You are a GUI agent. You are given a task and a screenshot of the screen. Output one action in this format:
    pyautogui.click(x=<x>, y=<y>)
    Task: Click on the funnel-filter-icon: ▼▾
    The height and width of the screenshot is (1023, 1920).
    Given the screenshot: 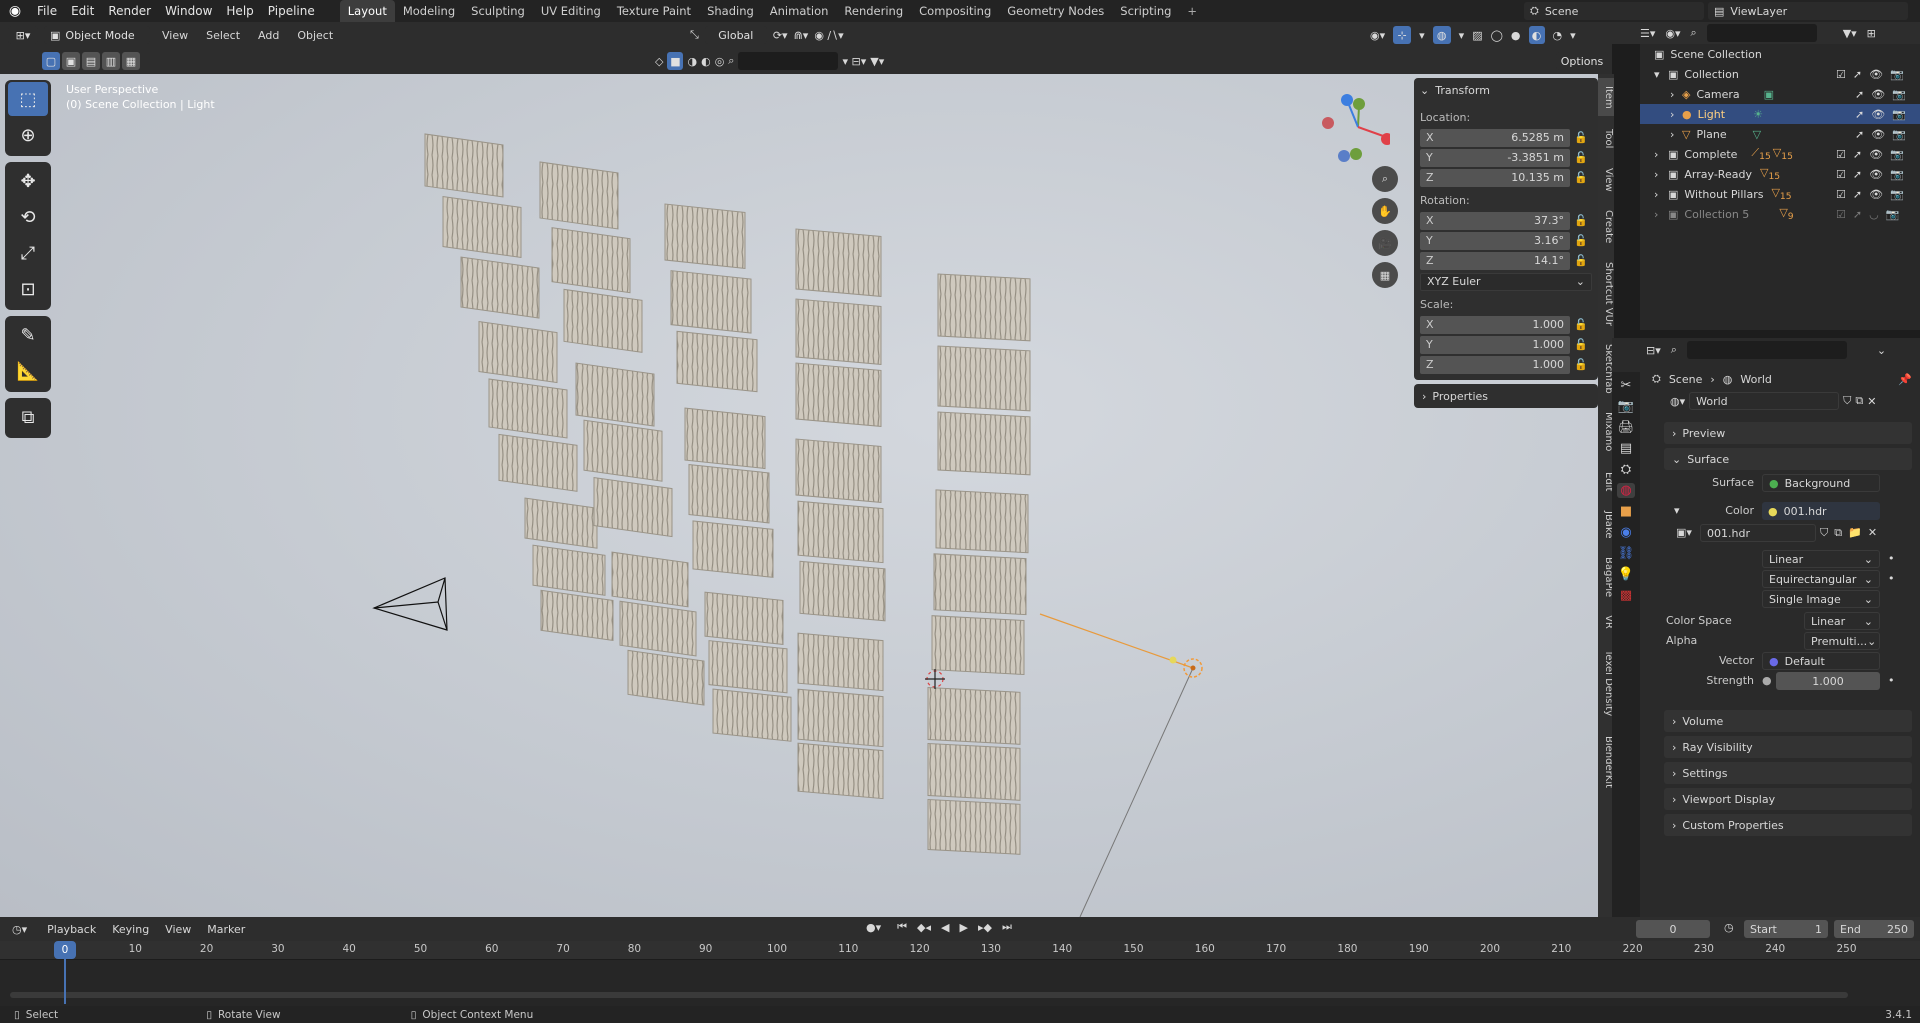 What is the action you would take?
    pyautogui.click(x=877, y=61)
    